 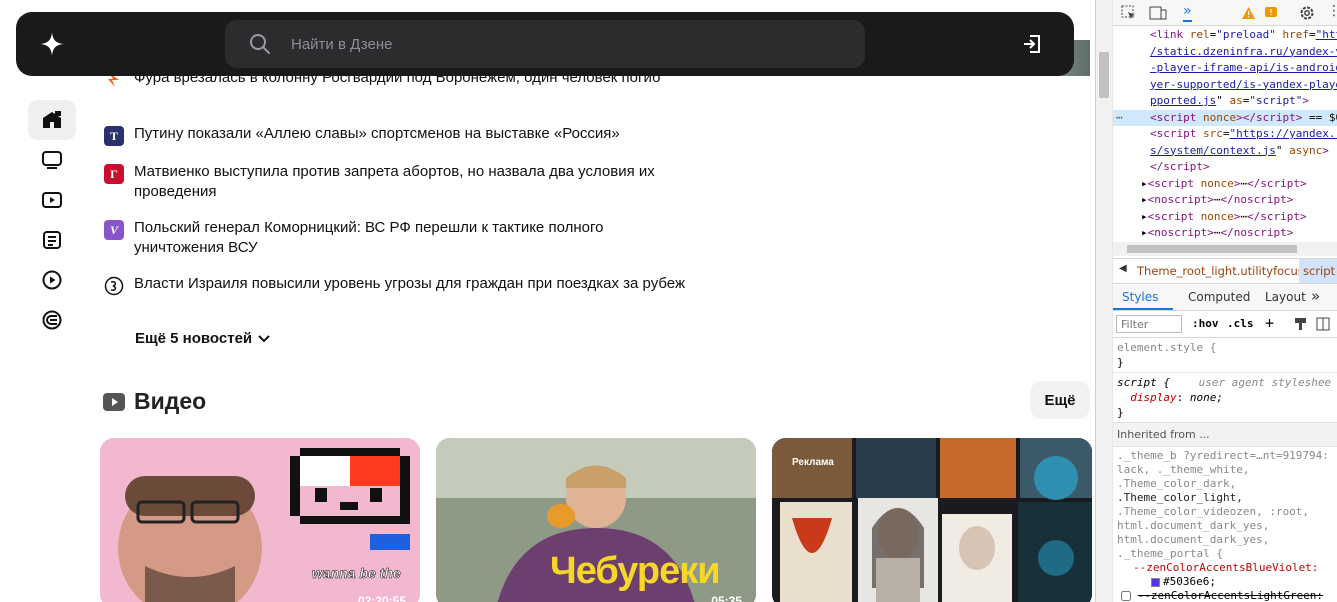 What do you see at coordinates (1205, 323) in the screenshot?
I see `hov-toggle: :hov` at bounding box center [1205, 323].